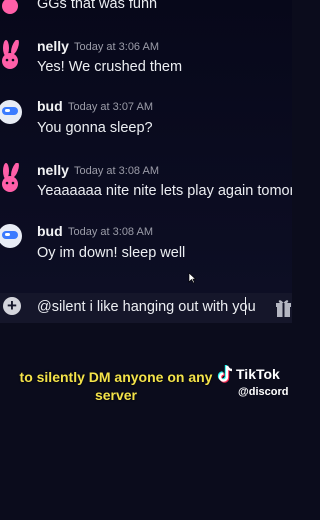  I want to click on timestamp: Today at 3:07 AM, so click(110, 107).